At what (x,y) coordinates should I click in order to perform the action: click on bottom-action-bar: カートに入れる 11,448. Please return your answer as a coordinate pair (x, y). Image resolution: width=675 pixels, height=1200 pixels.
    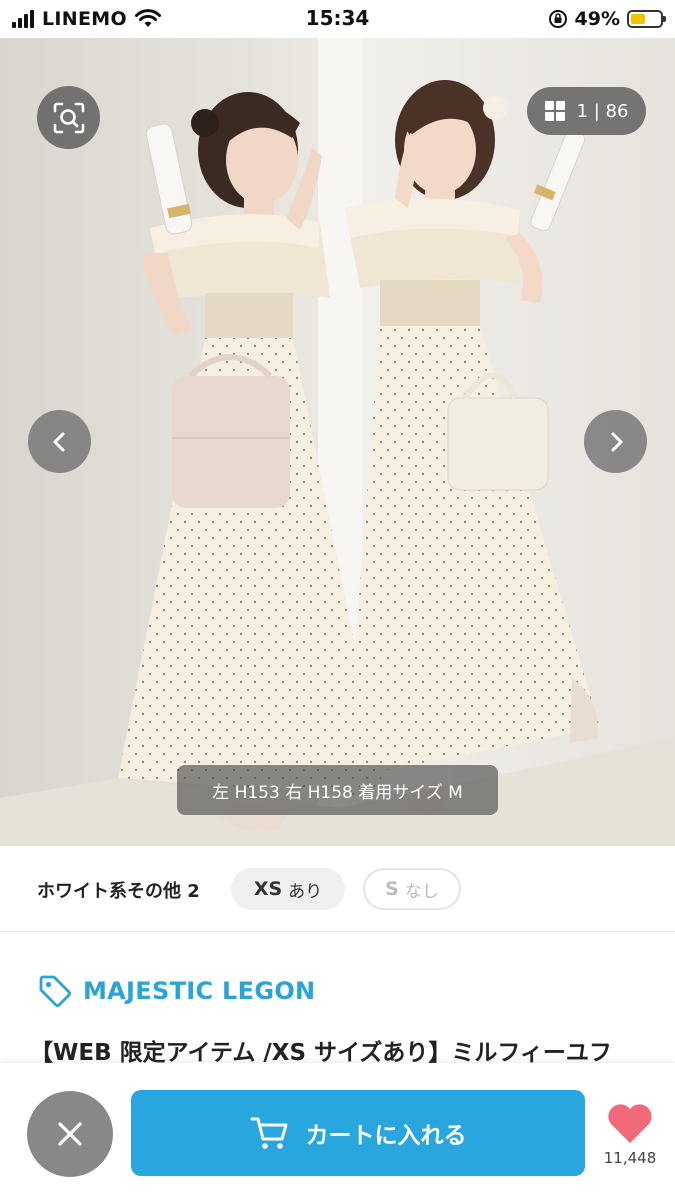
    Looking at the image, I should click on (337, 1131).